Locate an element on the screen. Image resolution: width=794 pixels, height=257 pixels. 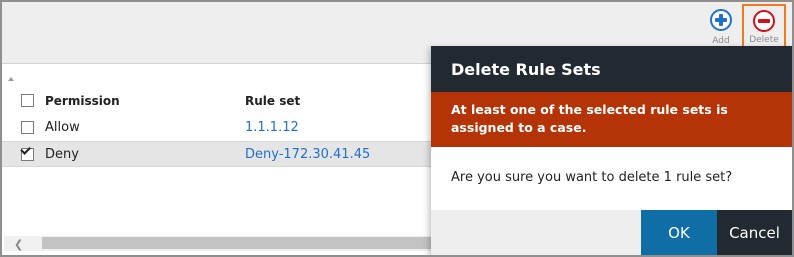
rule-set-link: Deny-172.30.41.45 is located at coordinates (307, 154).